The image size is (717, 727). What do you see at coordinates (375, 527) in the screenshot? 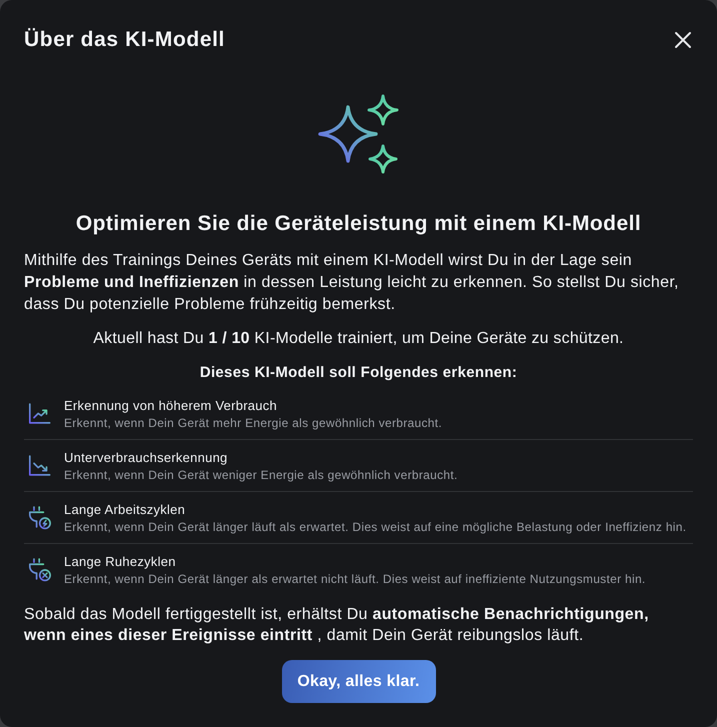
I see `feature-description: Erkennt, wenn Dein Gerät länger läuft als erwartet. Dies weist auf eine mögliche Belastung oder Ineffizienz hin.` at bounding box center [375, 527].